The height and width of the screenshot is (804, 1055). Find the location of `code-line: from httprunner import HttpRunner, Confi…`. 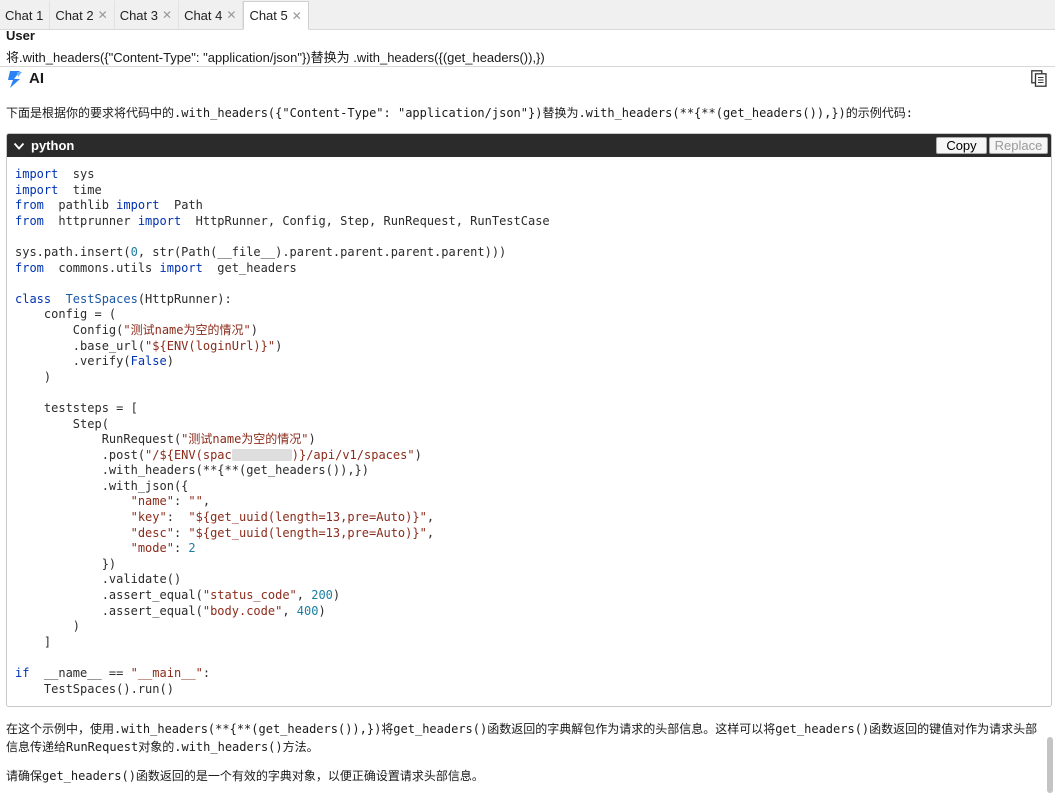

code-line: from httprunner import HttpRunner, Confi… is located at coordinates (282, 222).